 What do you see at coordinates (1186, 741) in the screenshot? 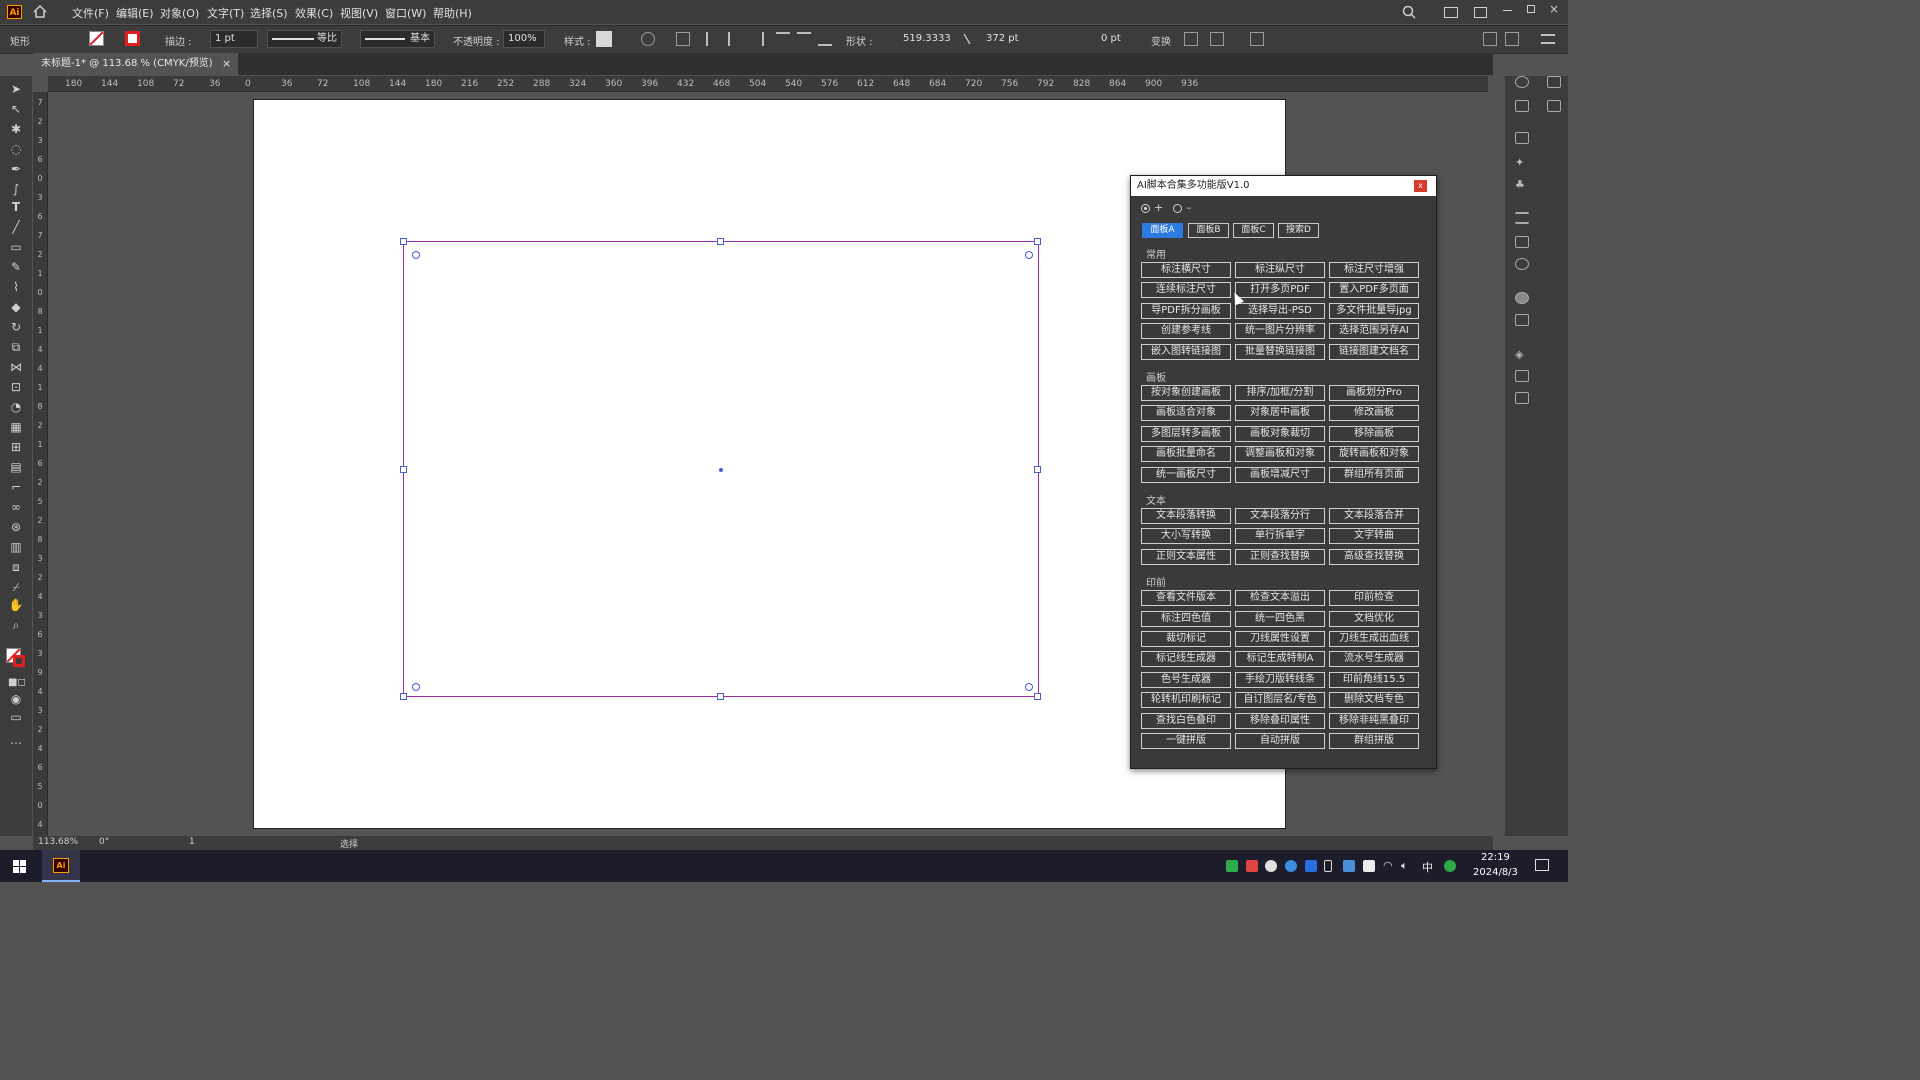
I see `script-button: 一键拼版` at bounding box center [1186, 741].